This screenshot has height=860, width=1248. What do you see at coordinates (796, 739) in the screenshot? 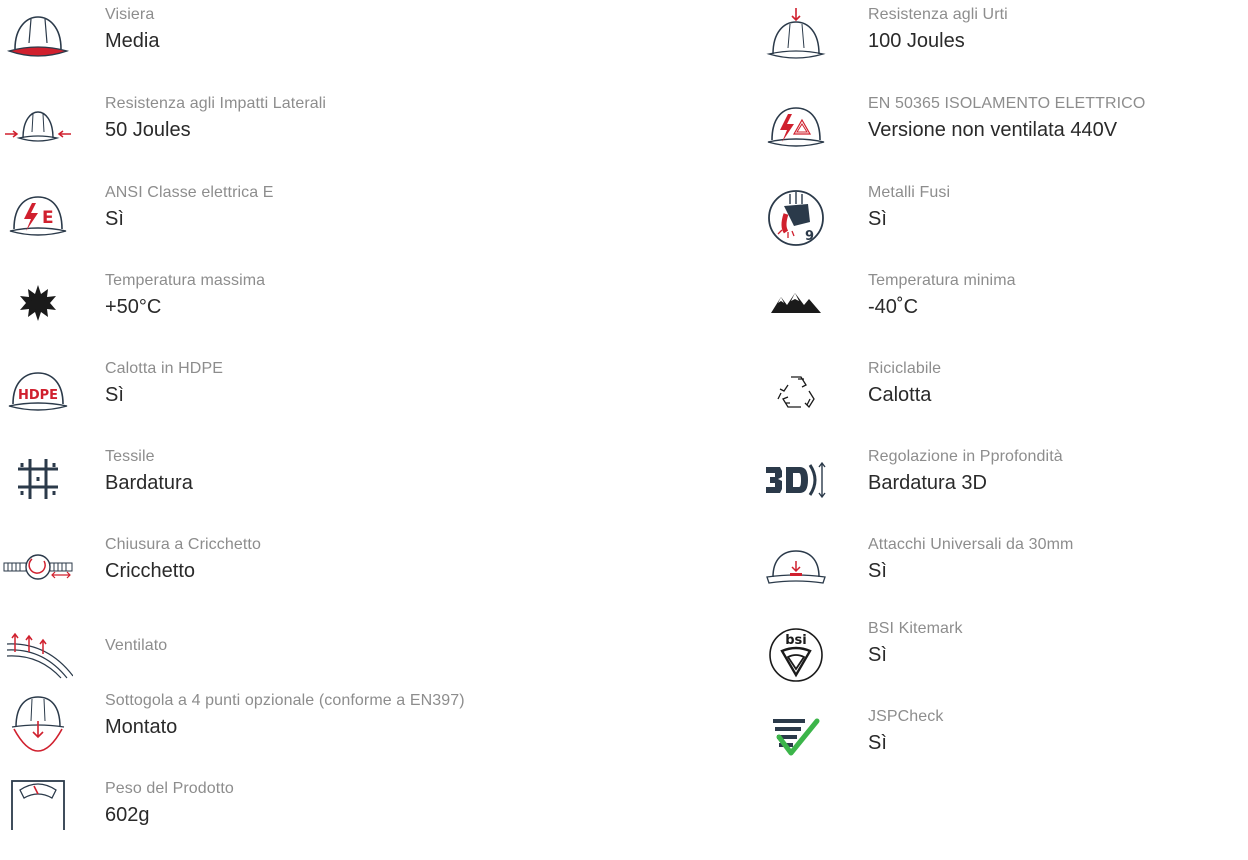
I see `jspcheck-icon` at bounding box center [796, 739].